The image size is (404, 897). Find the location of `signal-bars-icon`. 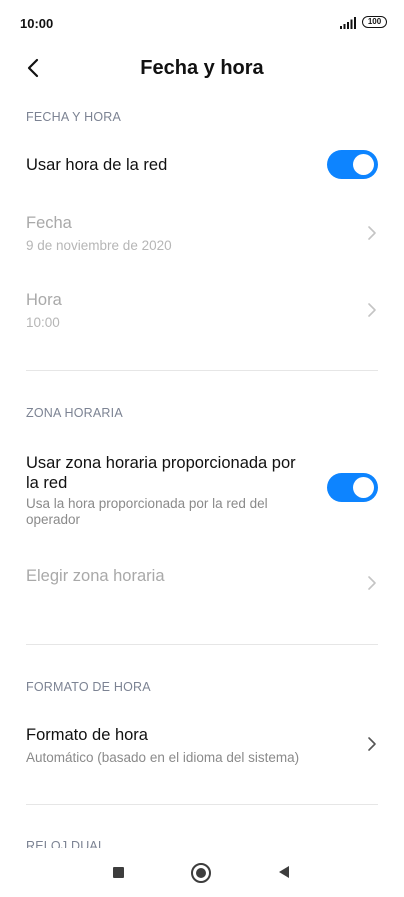

signal-bars-icon is located at coordinates (348, 23).